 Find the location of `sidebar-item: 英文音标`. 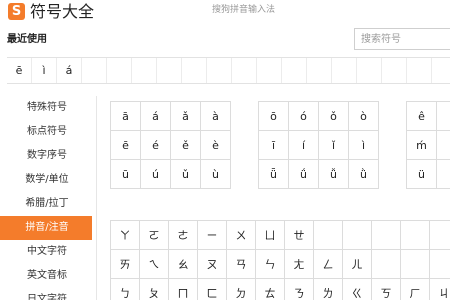

sidebar-item: 英文音标 is located at coordinates (46, 276).